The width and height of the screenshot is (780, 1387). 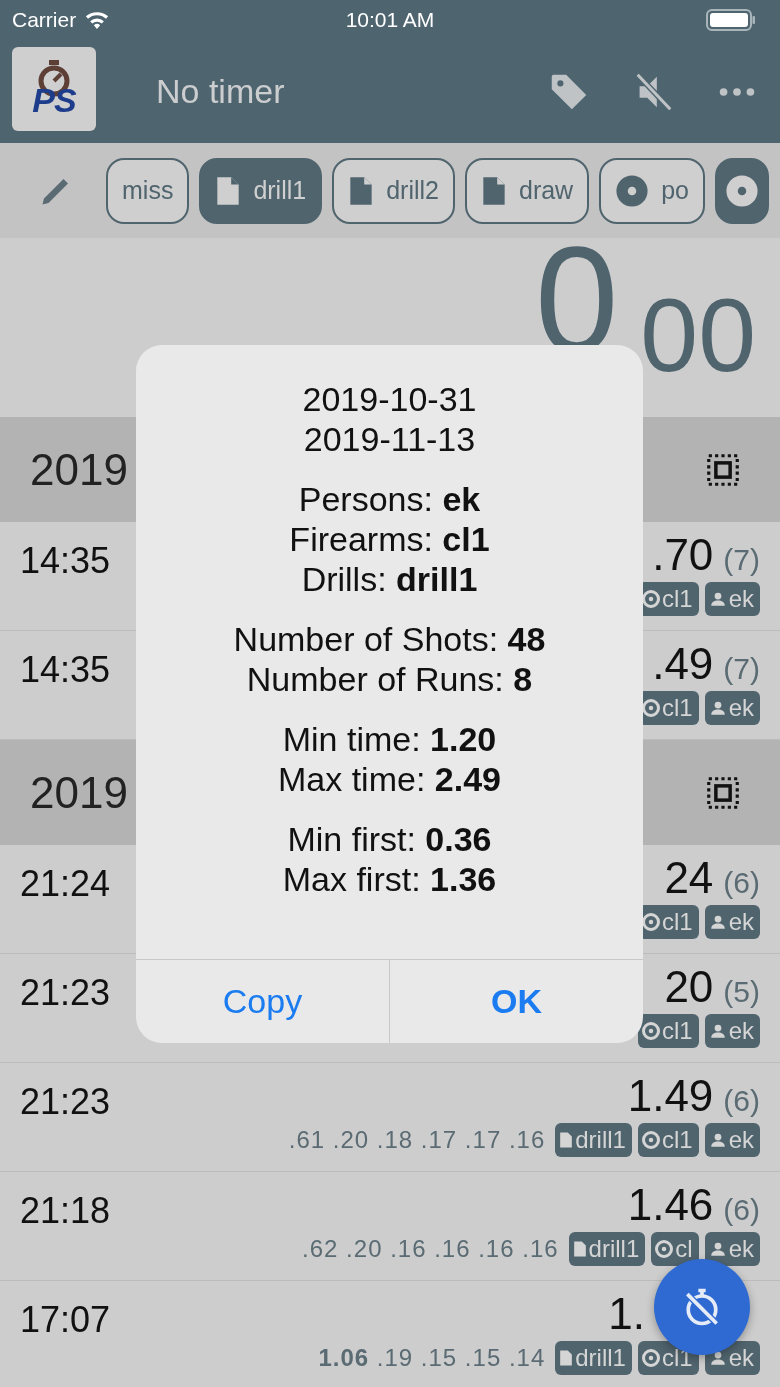 What do you see at coordinates (689, 878) in the screenshot?
I see `run-total: 24` at bounding box center [689, 878].